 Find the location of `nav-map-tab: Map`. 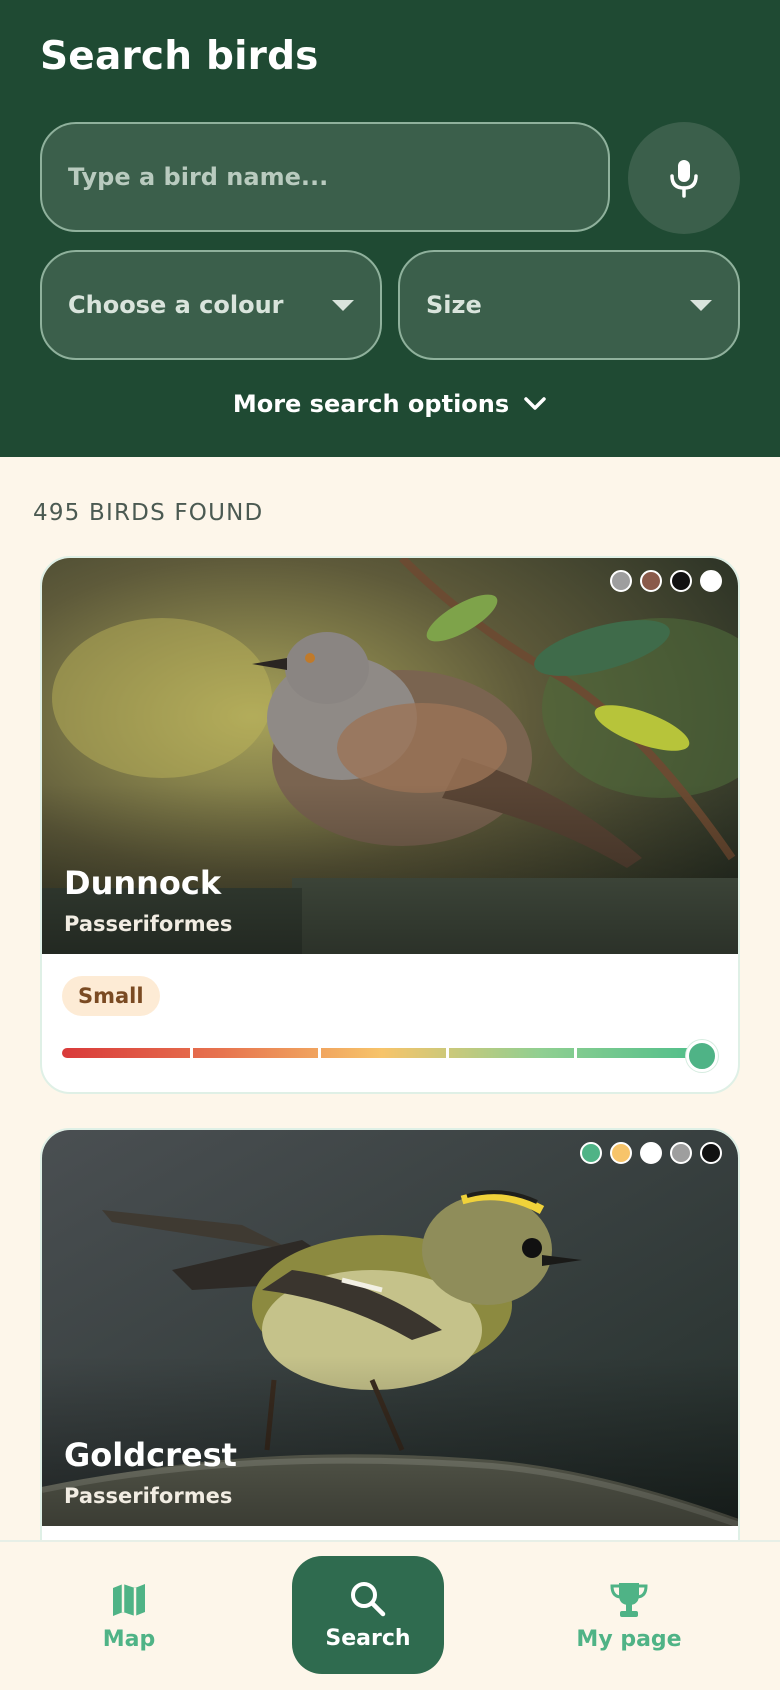

nav-map-tab: Map is located at coordinates (129, 1616).